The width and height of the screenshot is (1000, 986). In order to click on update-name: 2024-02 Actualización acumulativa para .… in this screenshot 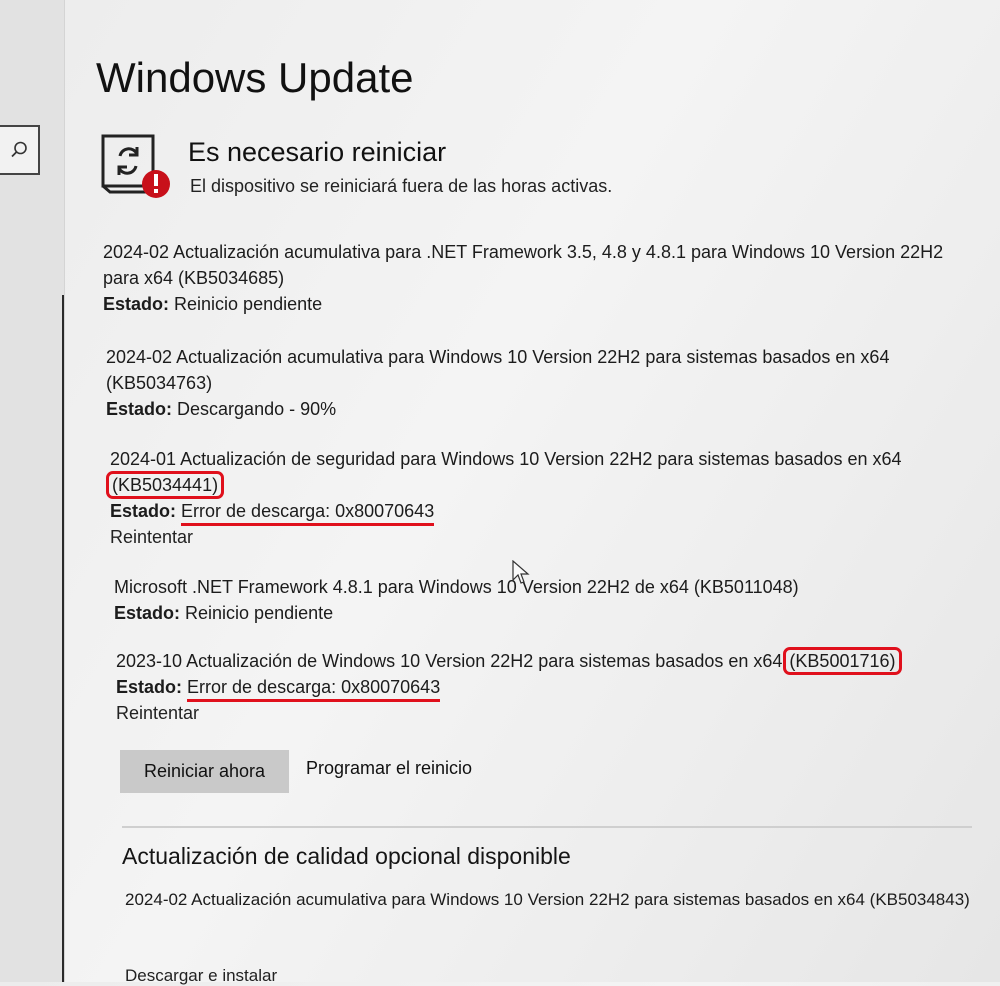, I will do `click(523, 265)`.